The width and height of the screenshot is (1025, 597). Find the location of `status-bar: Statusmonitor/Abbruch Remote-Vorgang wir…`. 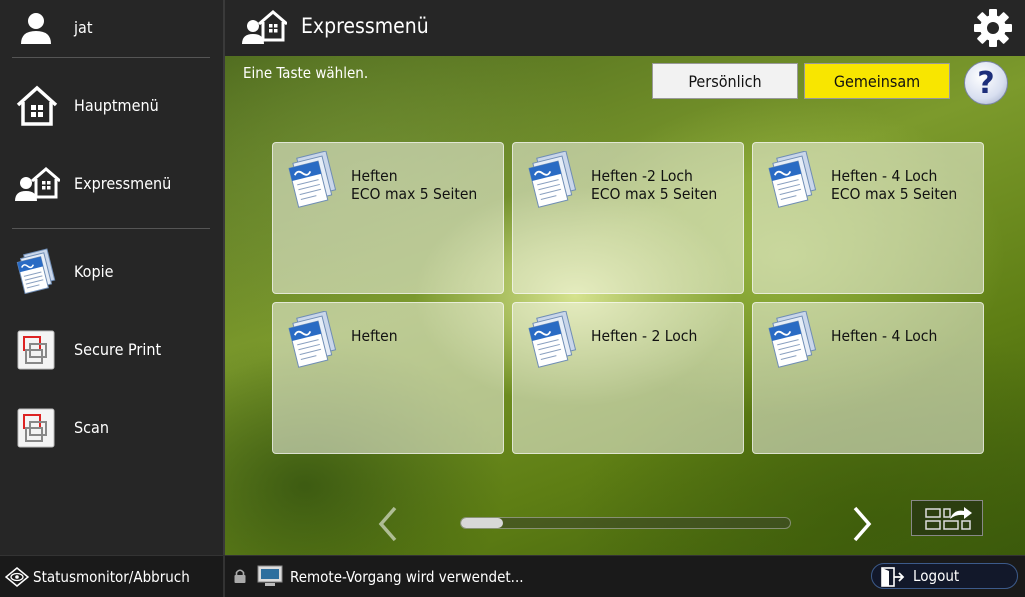

status-bar: Statusmonitor/Abbruch Remote-Vorgang wir… is located at coordinates (512, 576).